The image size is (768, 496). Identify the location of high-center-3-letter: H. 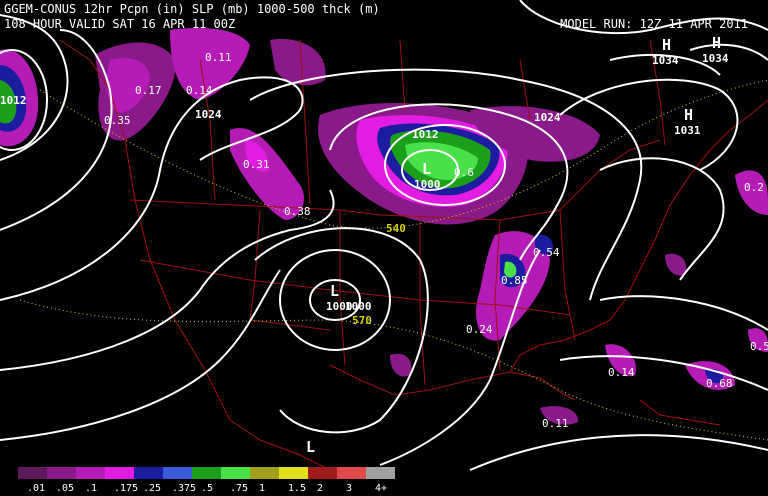
(689, 115).